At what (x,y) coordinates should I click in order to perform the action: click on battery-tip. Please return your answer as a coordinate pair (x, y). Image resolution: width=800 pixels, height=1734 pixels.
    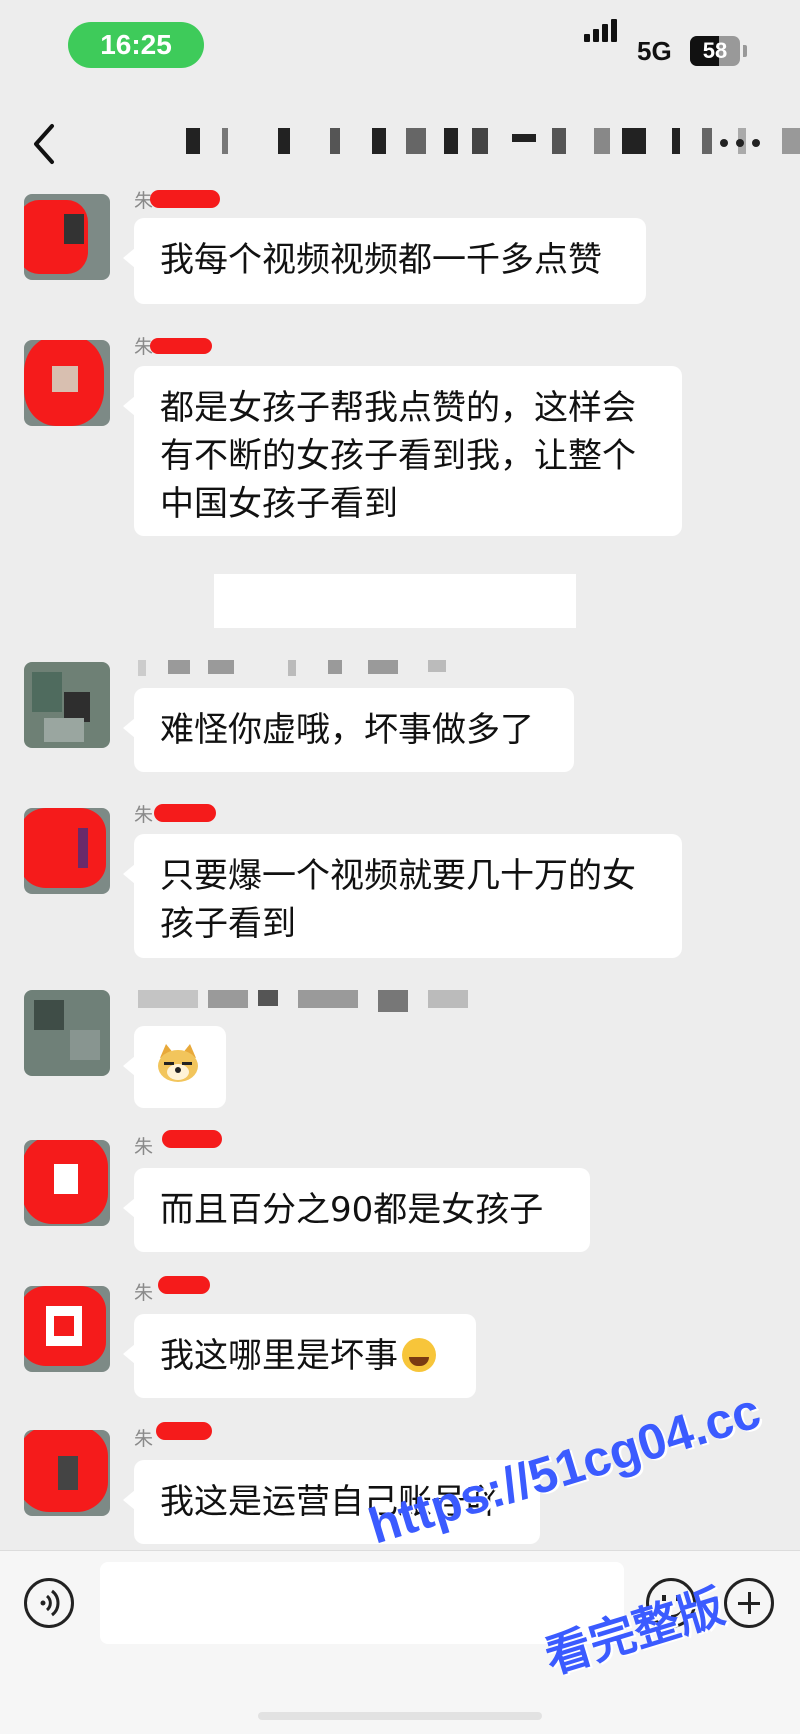
    Looking at the image, I should click on (745, 51).